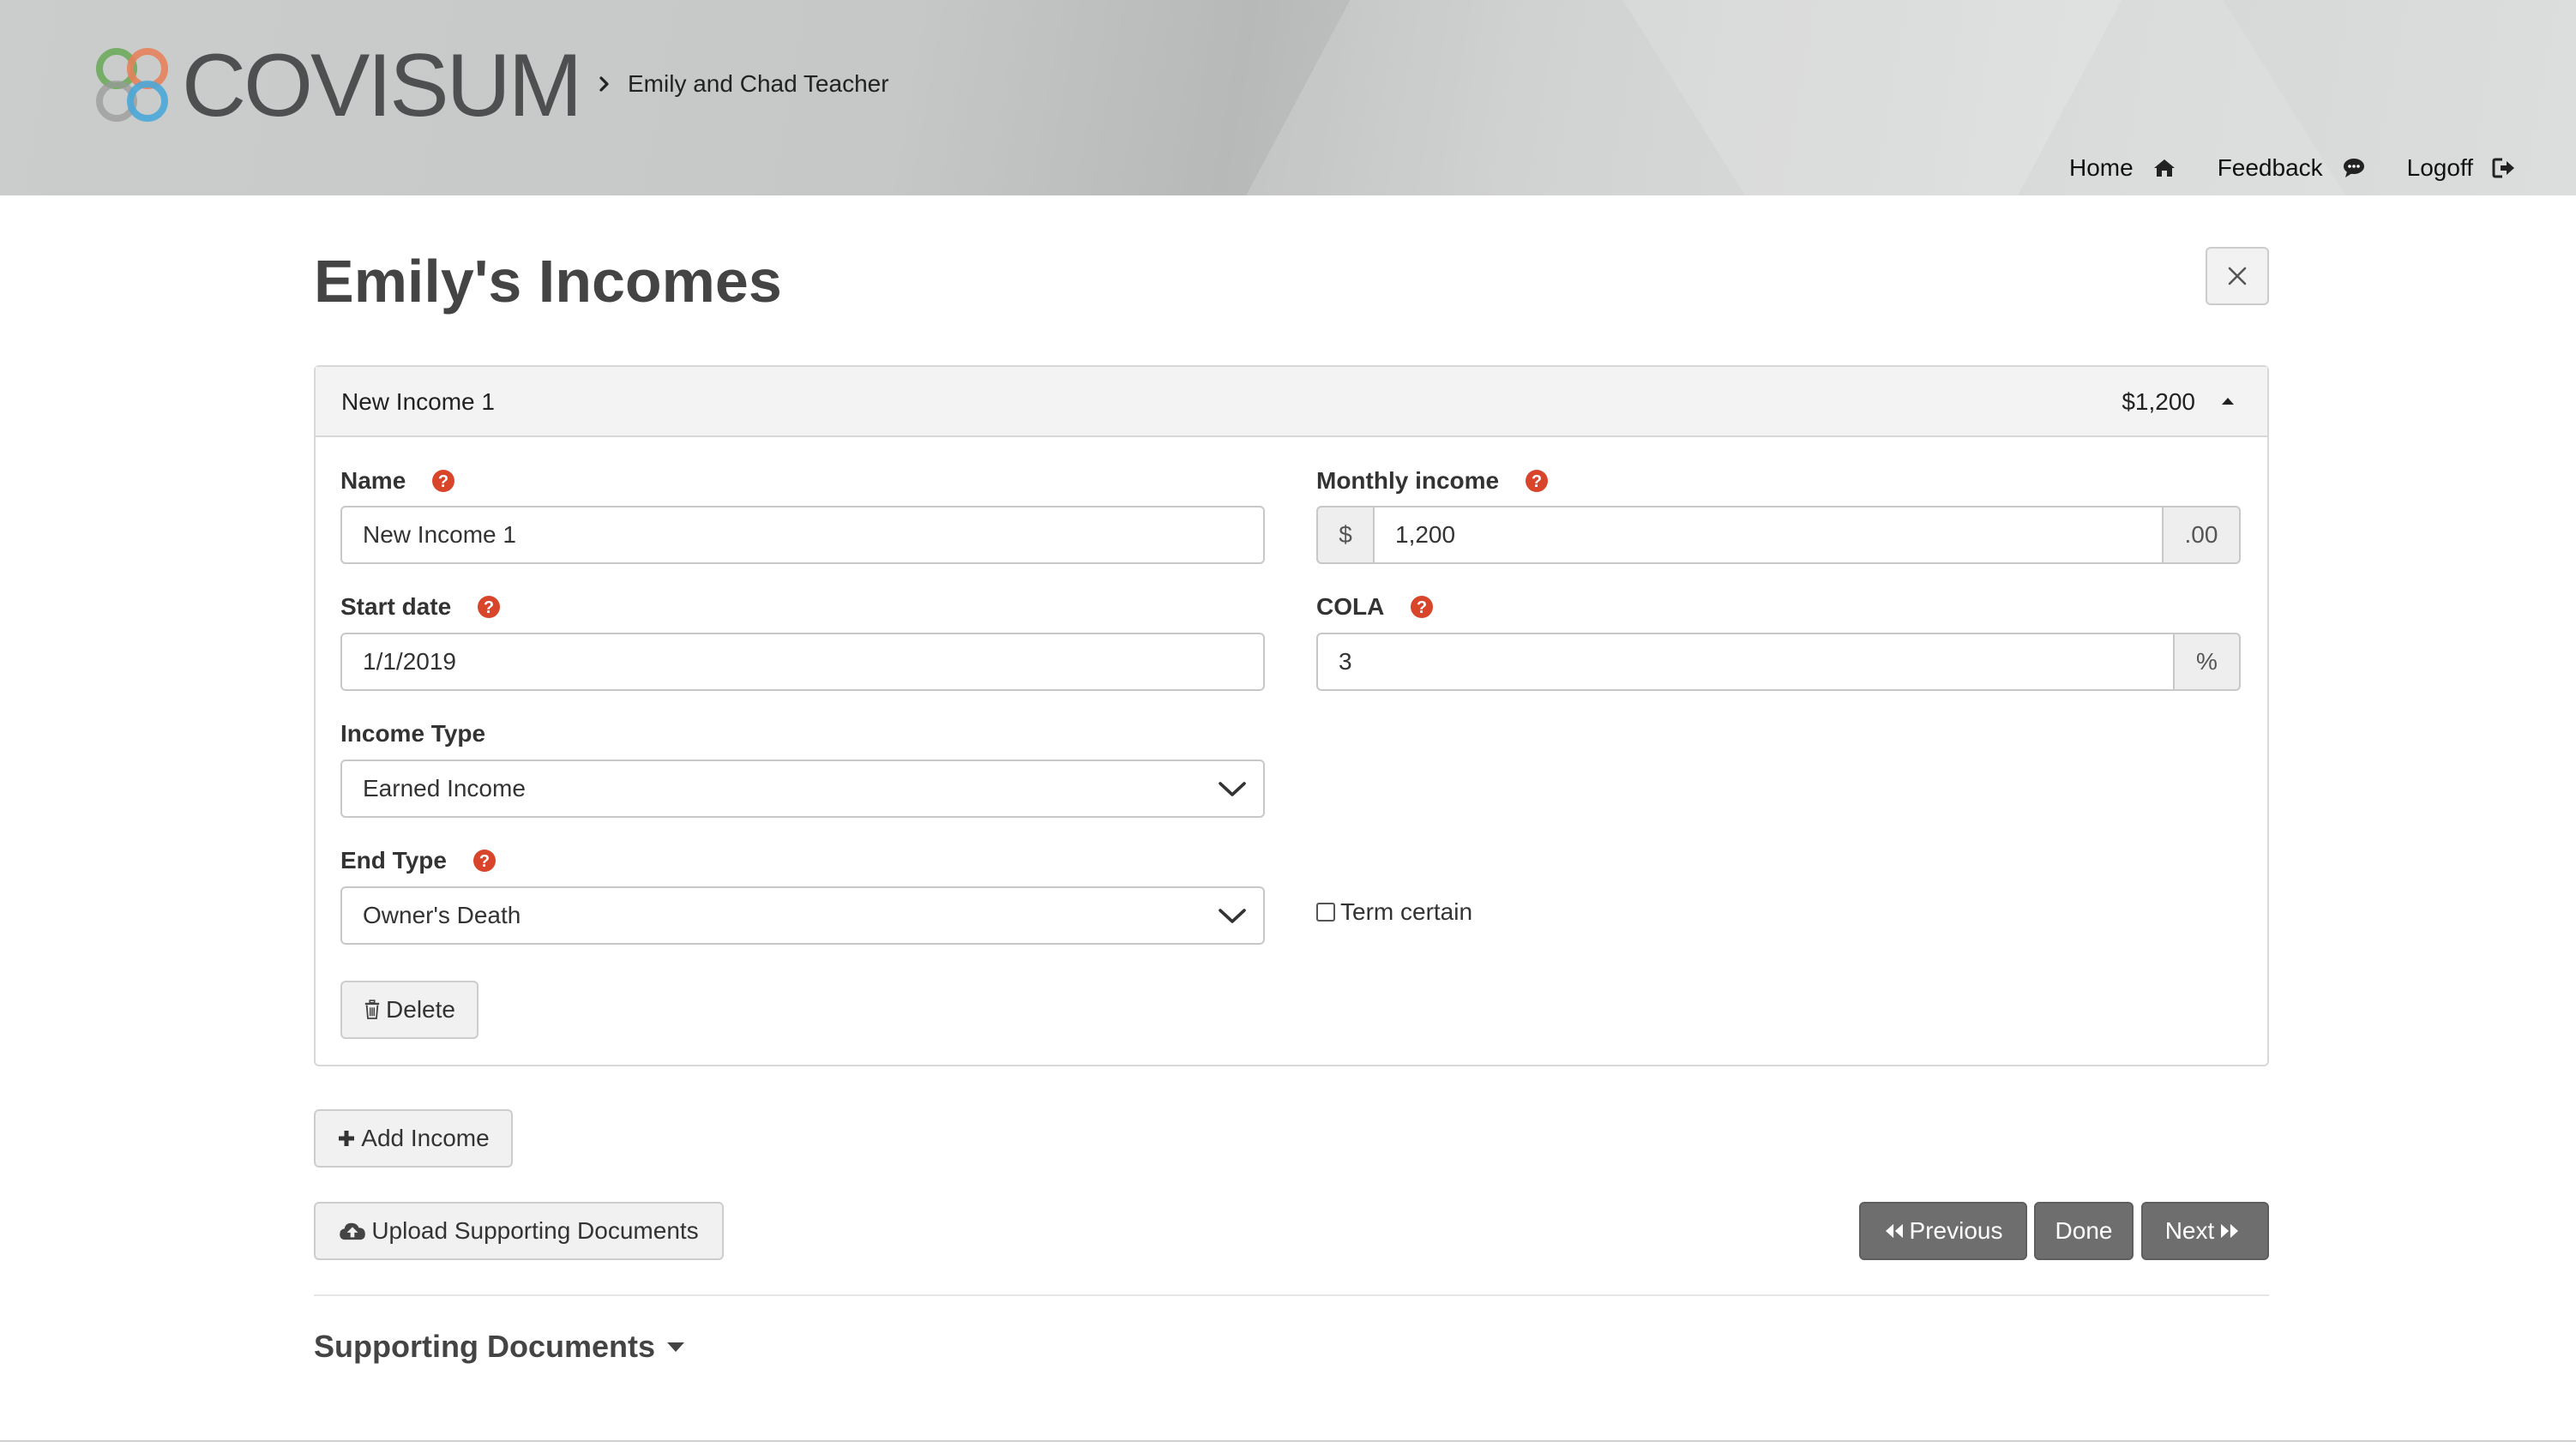  I want to click on breadcrumb-client: Emily and Chad Teacher, so click(758, 84).